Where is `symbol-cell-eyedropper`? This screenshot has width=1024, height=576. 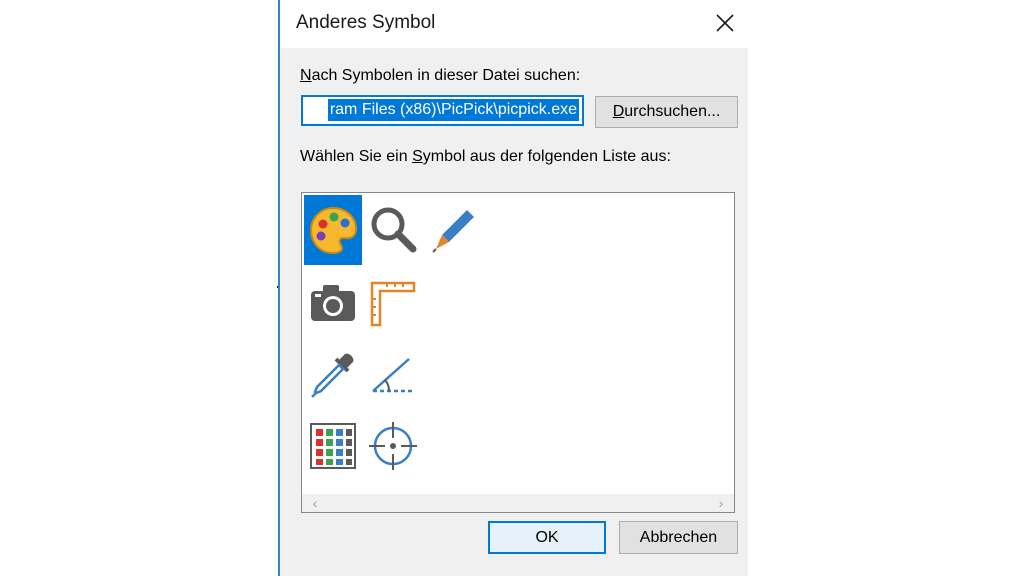 symbol-cell-eyedropper is located at coordinates (333, 375).